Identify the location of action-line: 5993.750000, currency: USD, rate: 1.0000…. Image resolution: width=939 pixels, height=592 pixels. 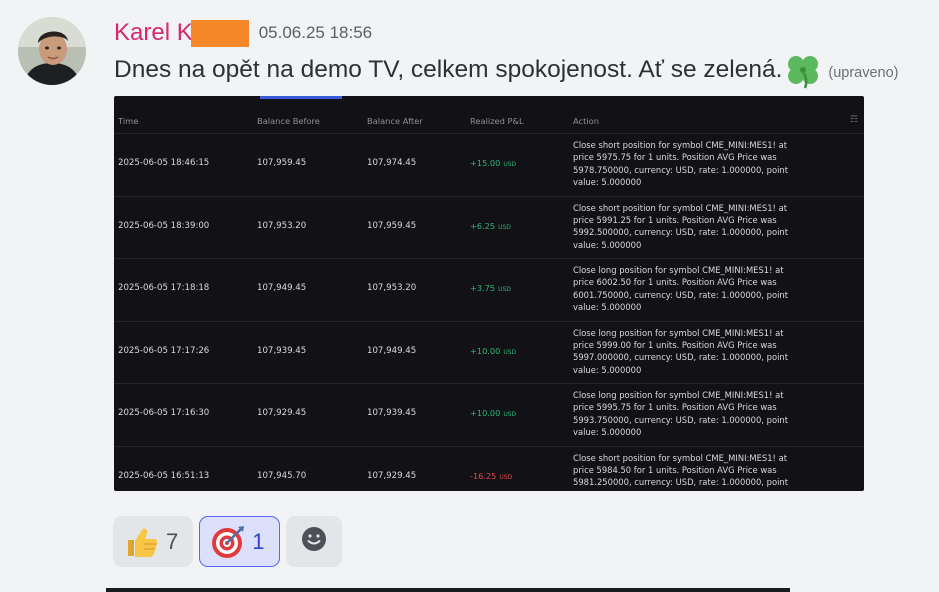
(680, 419).